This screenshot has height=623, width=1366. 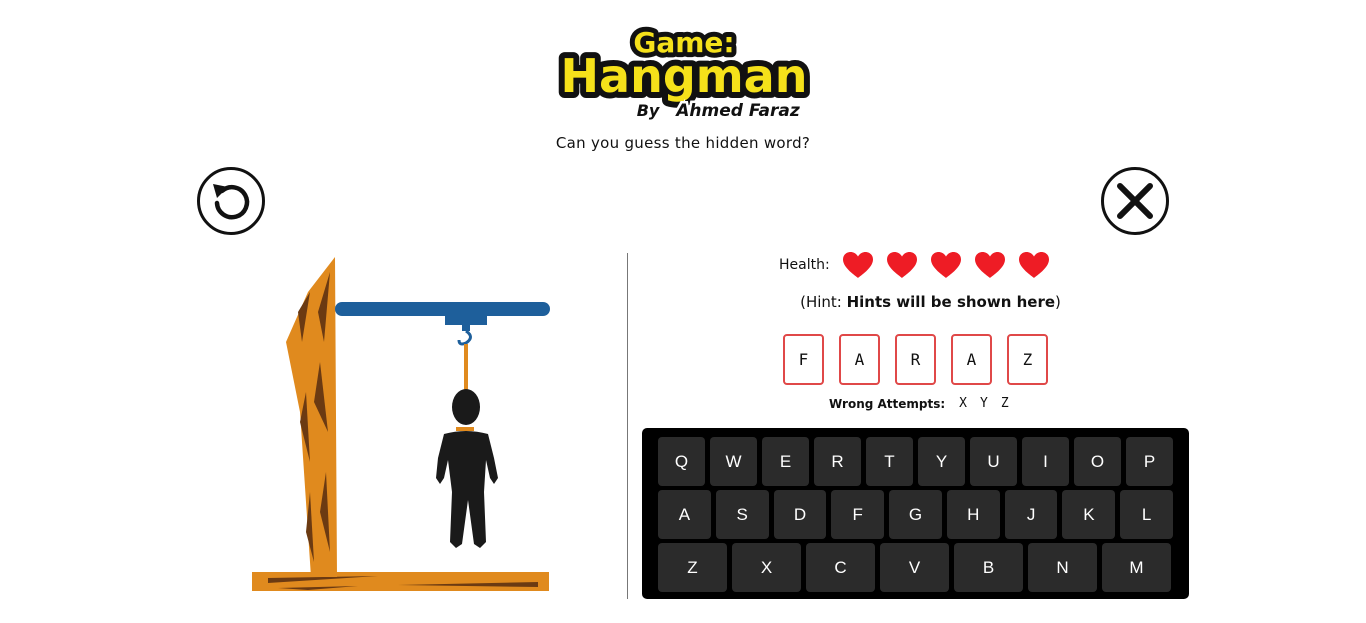 I want to click on restart-icon, so click(x=231, y=202).